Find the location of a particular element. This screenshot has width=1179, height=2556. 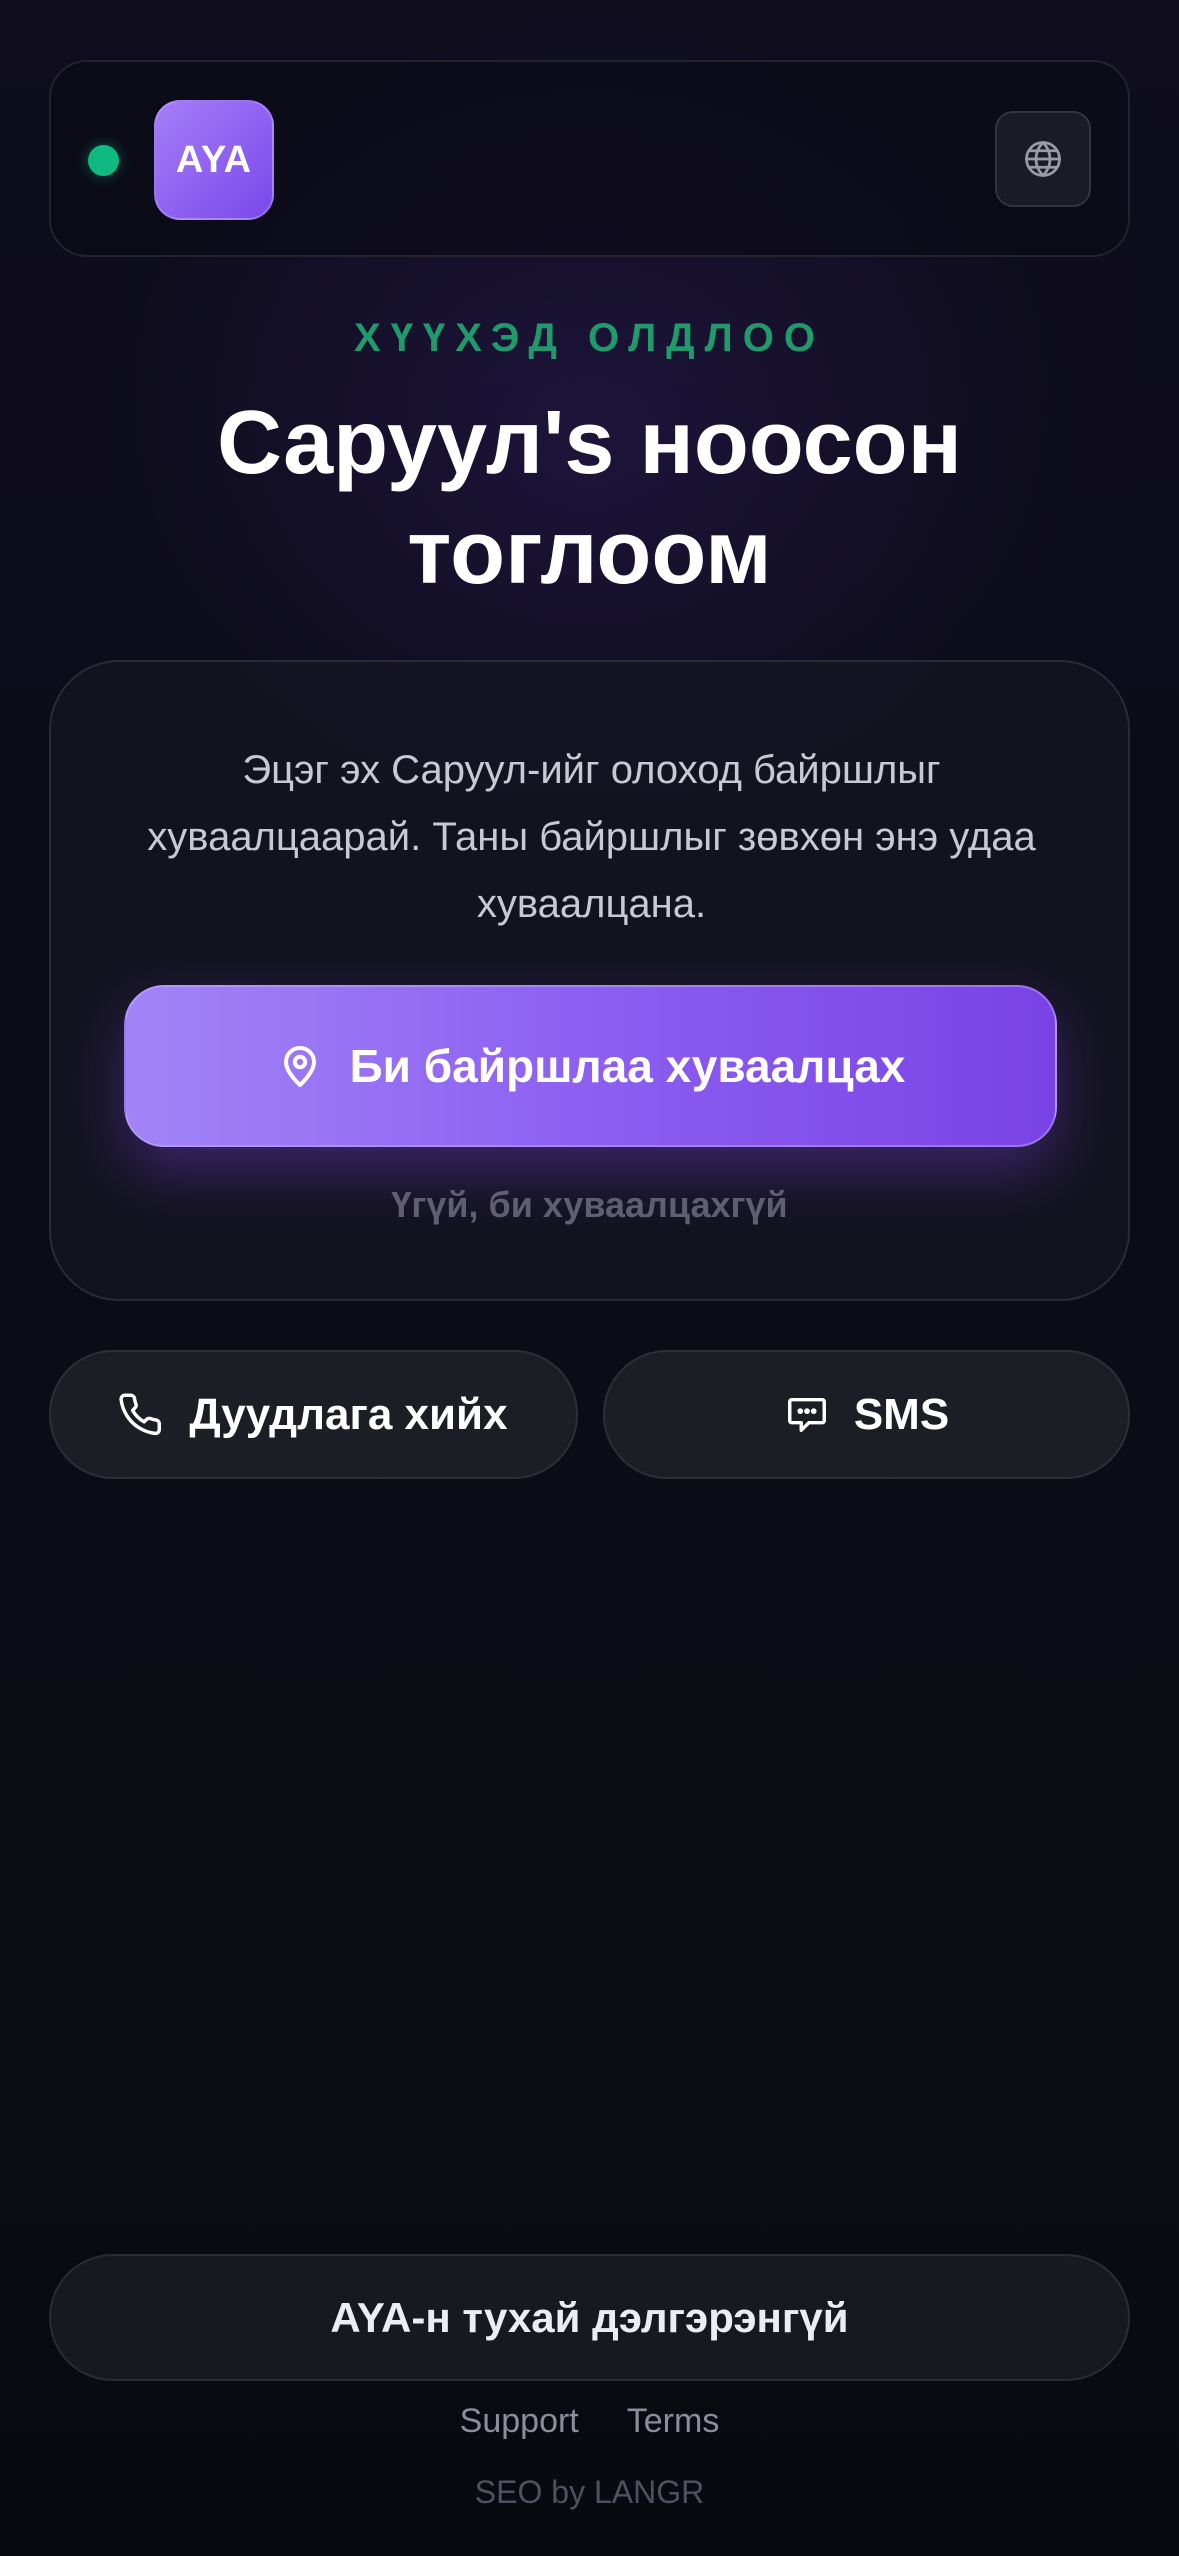

language-button is located at coordinates (1043, 159).